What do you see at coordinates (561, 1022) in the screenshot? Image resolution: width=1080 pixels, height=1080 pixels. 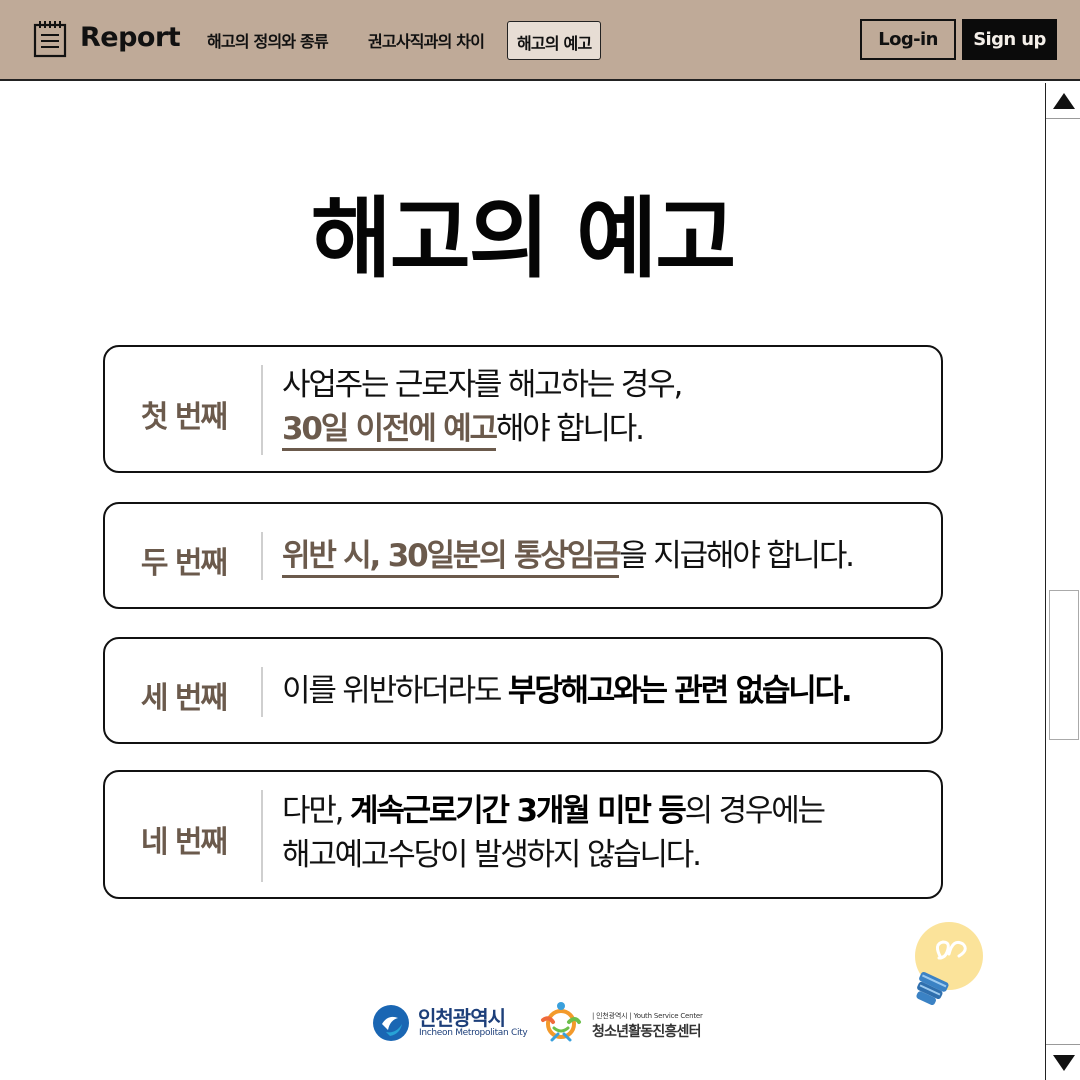 I see `youth-center-logo-icon` at bounding box center [561, 1022].